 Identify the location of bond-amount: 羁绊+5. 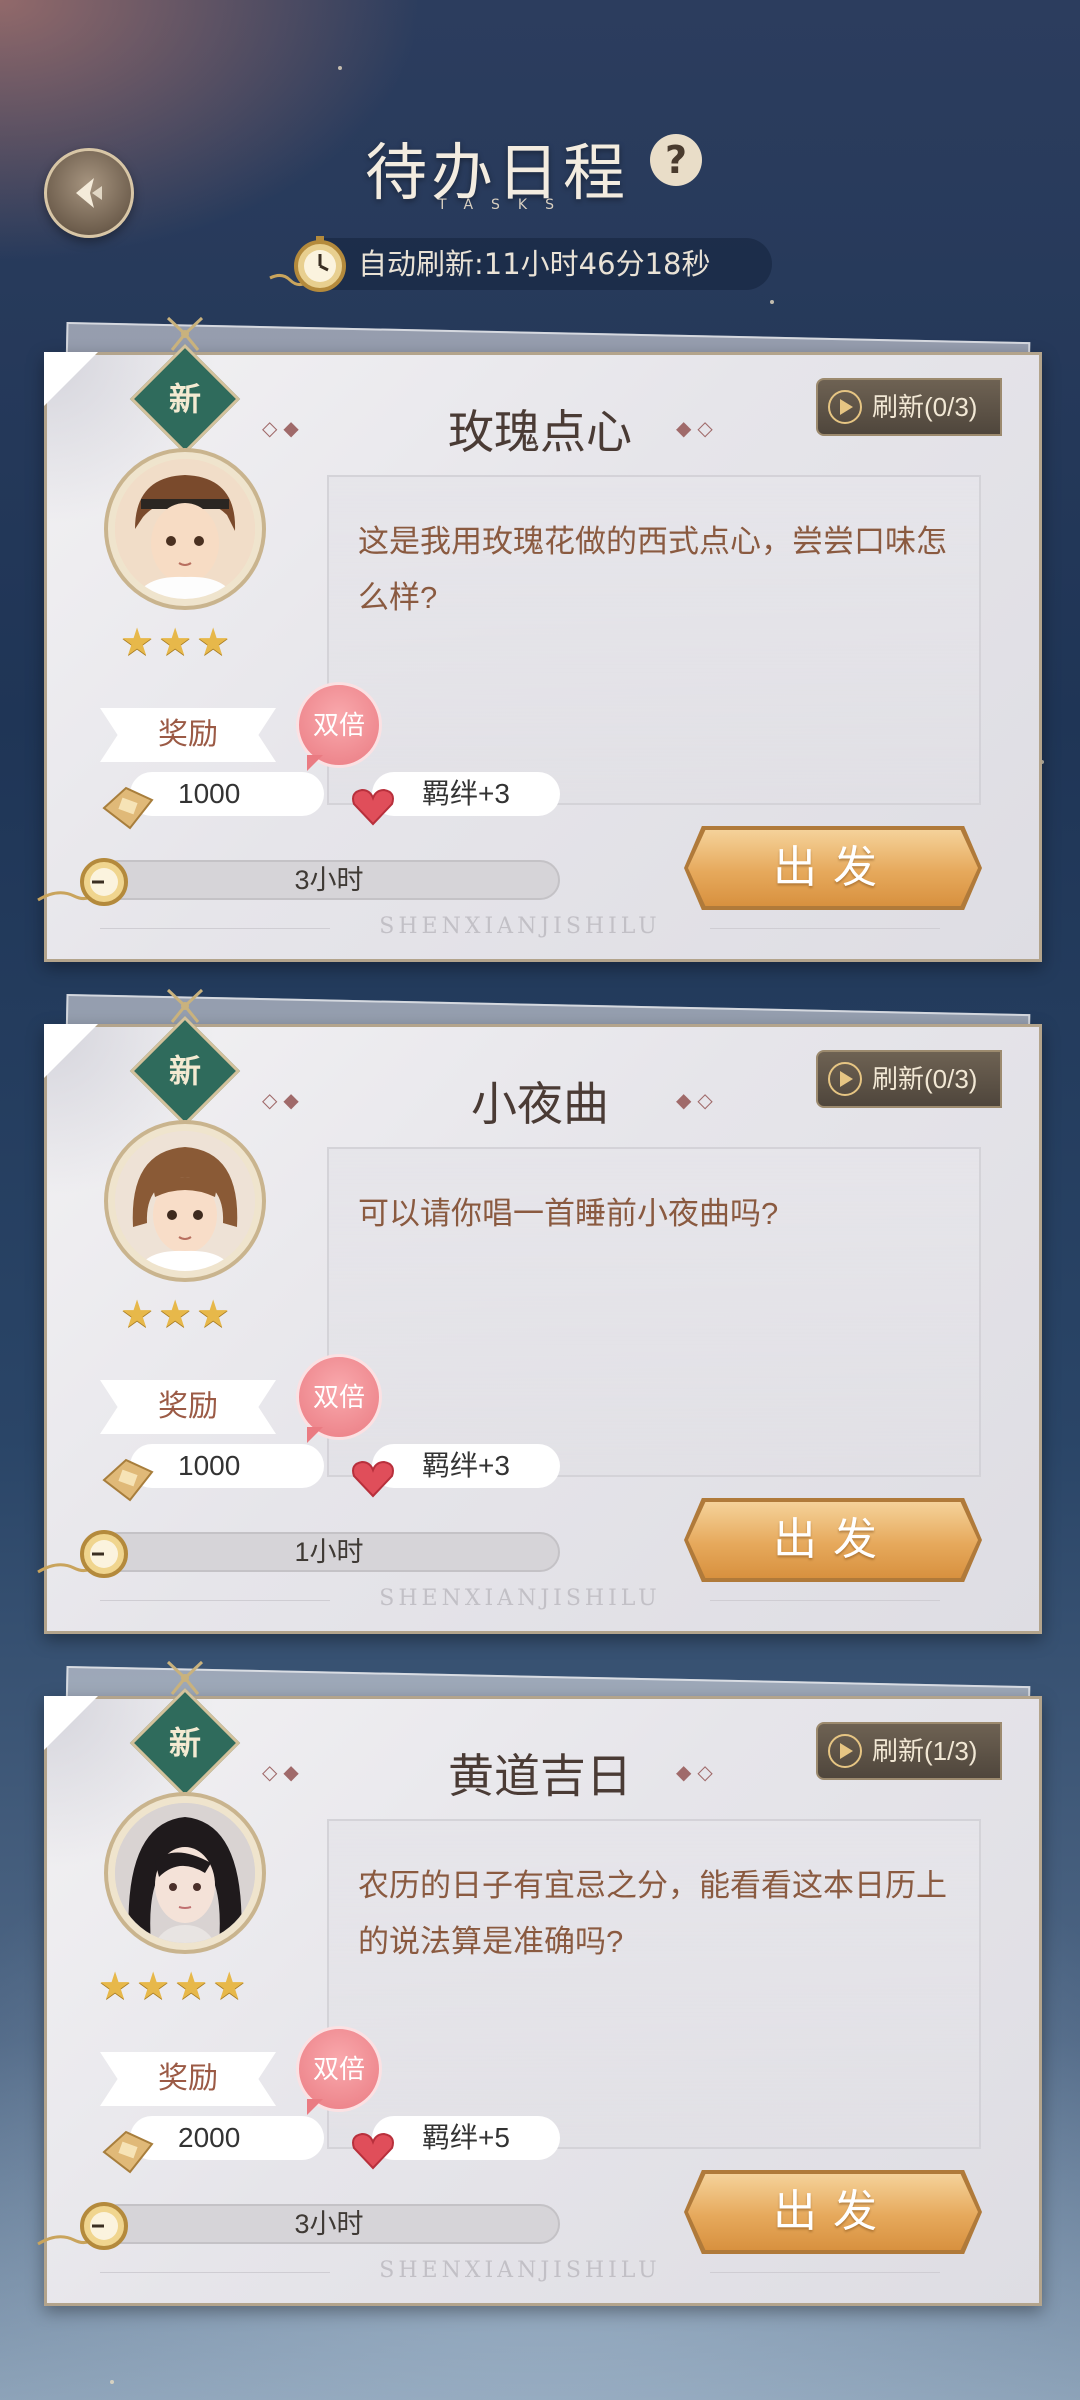
(466, 2137).